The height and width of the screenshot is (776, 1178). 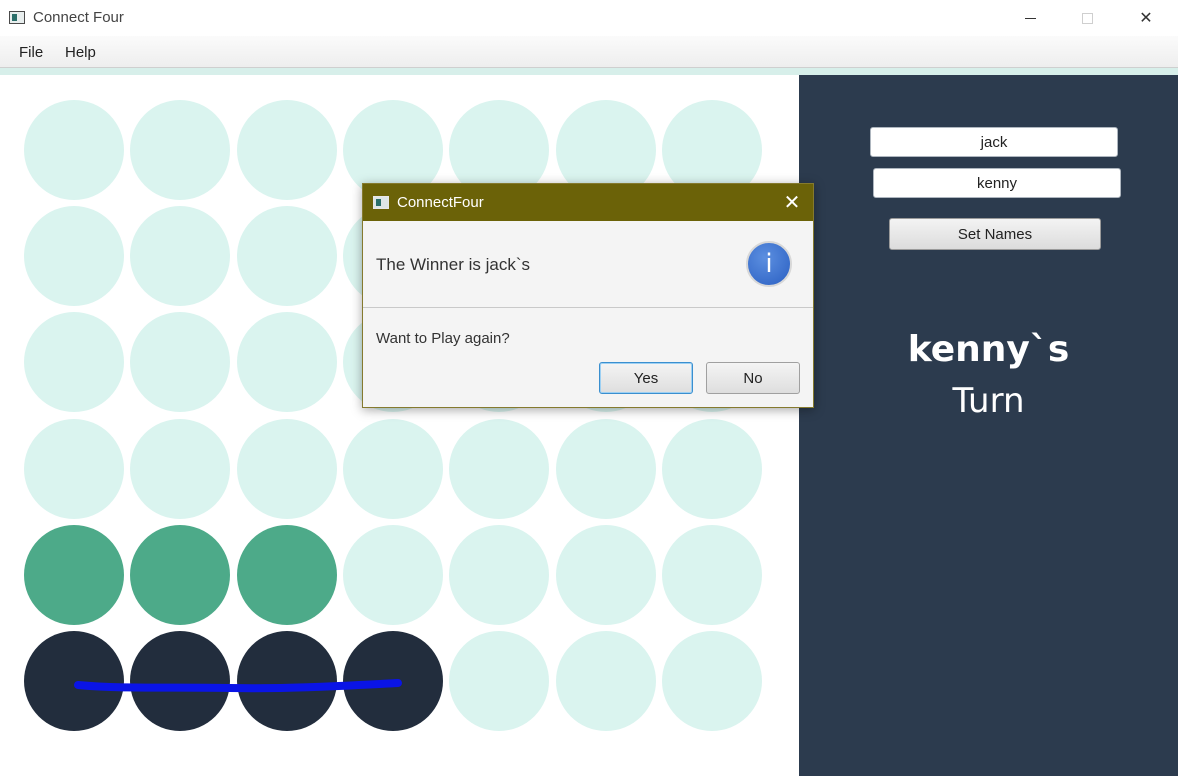 What do you see at coordinates (646, 378) in the screenshot?
I see `yes-button: Yes` at bounding box center [646, 378].